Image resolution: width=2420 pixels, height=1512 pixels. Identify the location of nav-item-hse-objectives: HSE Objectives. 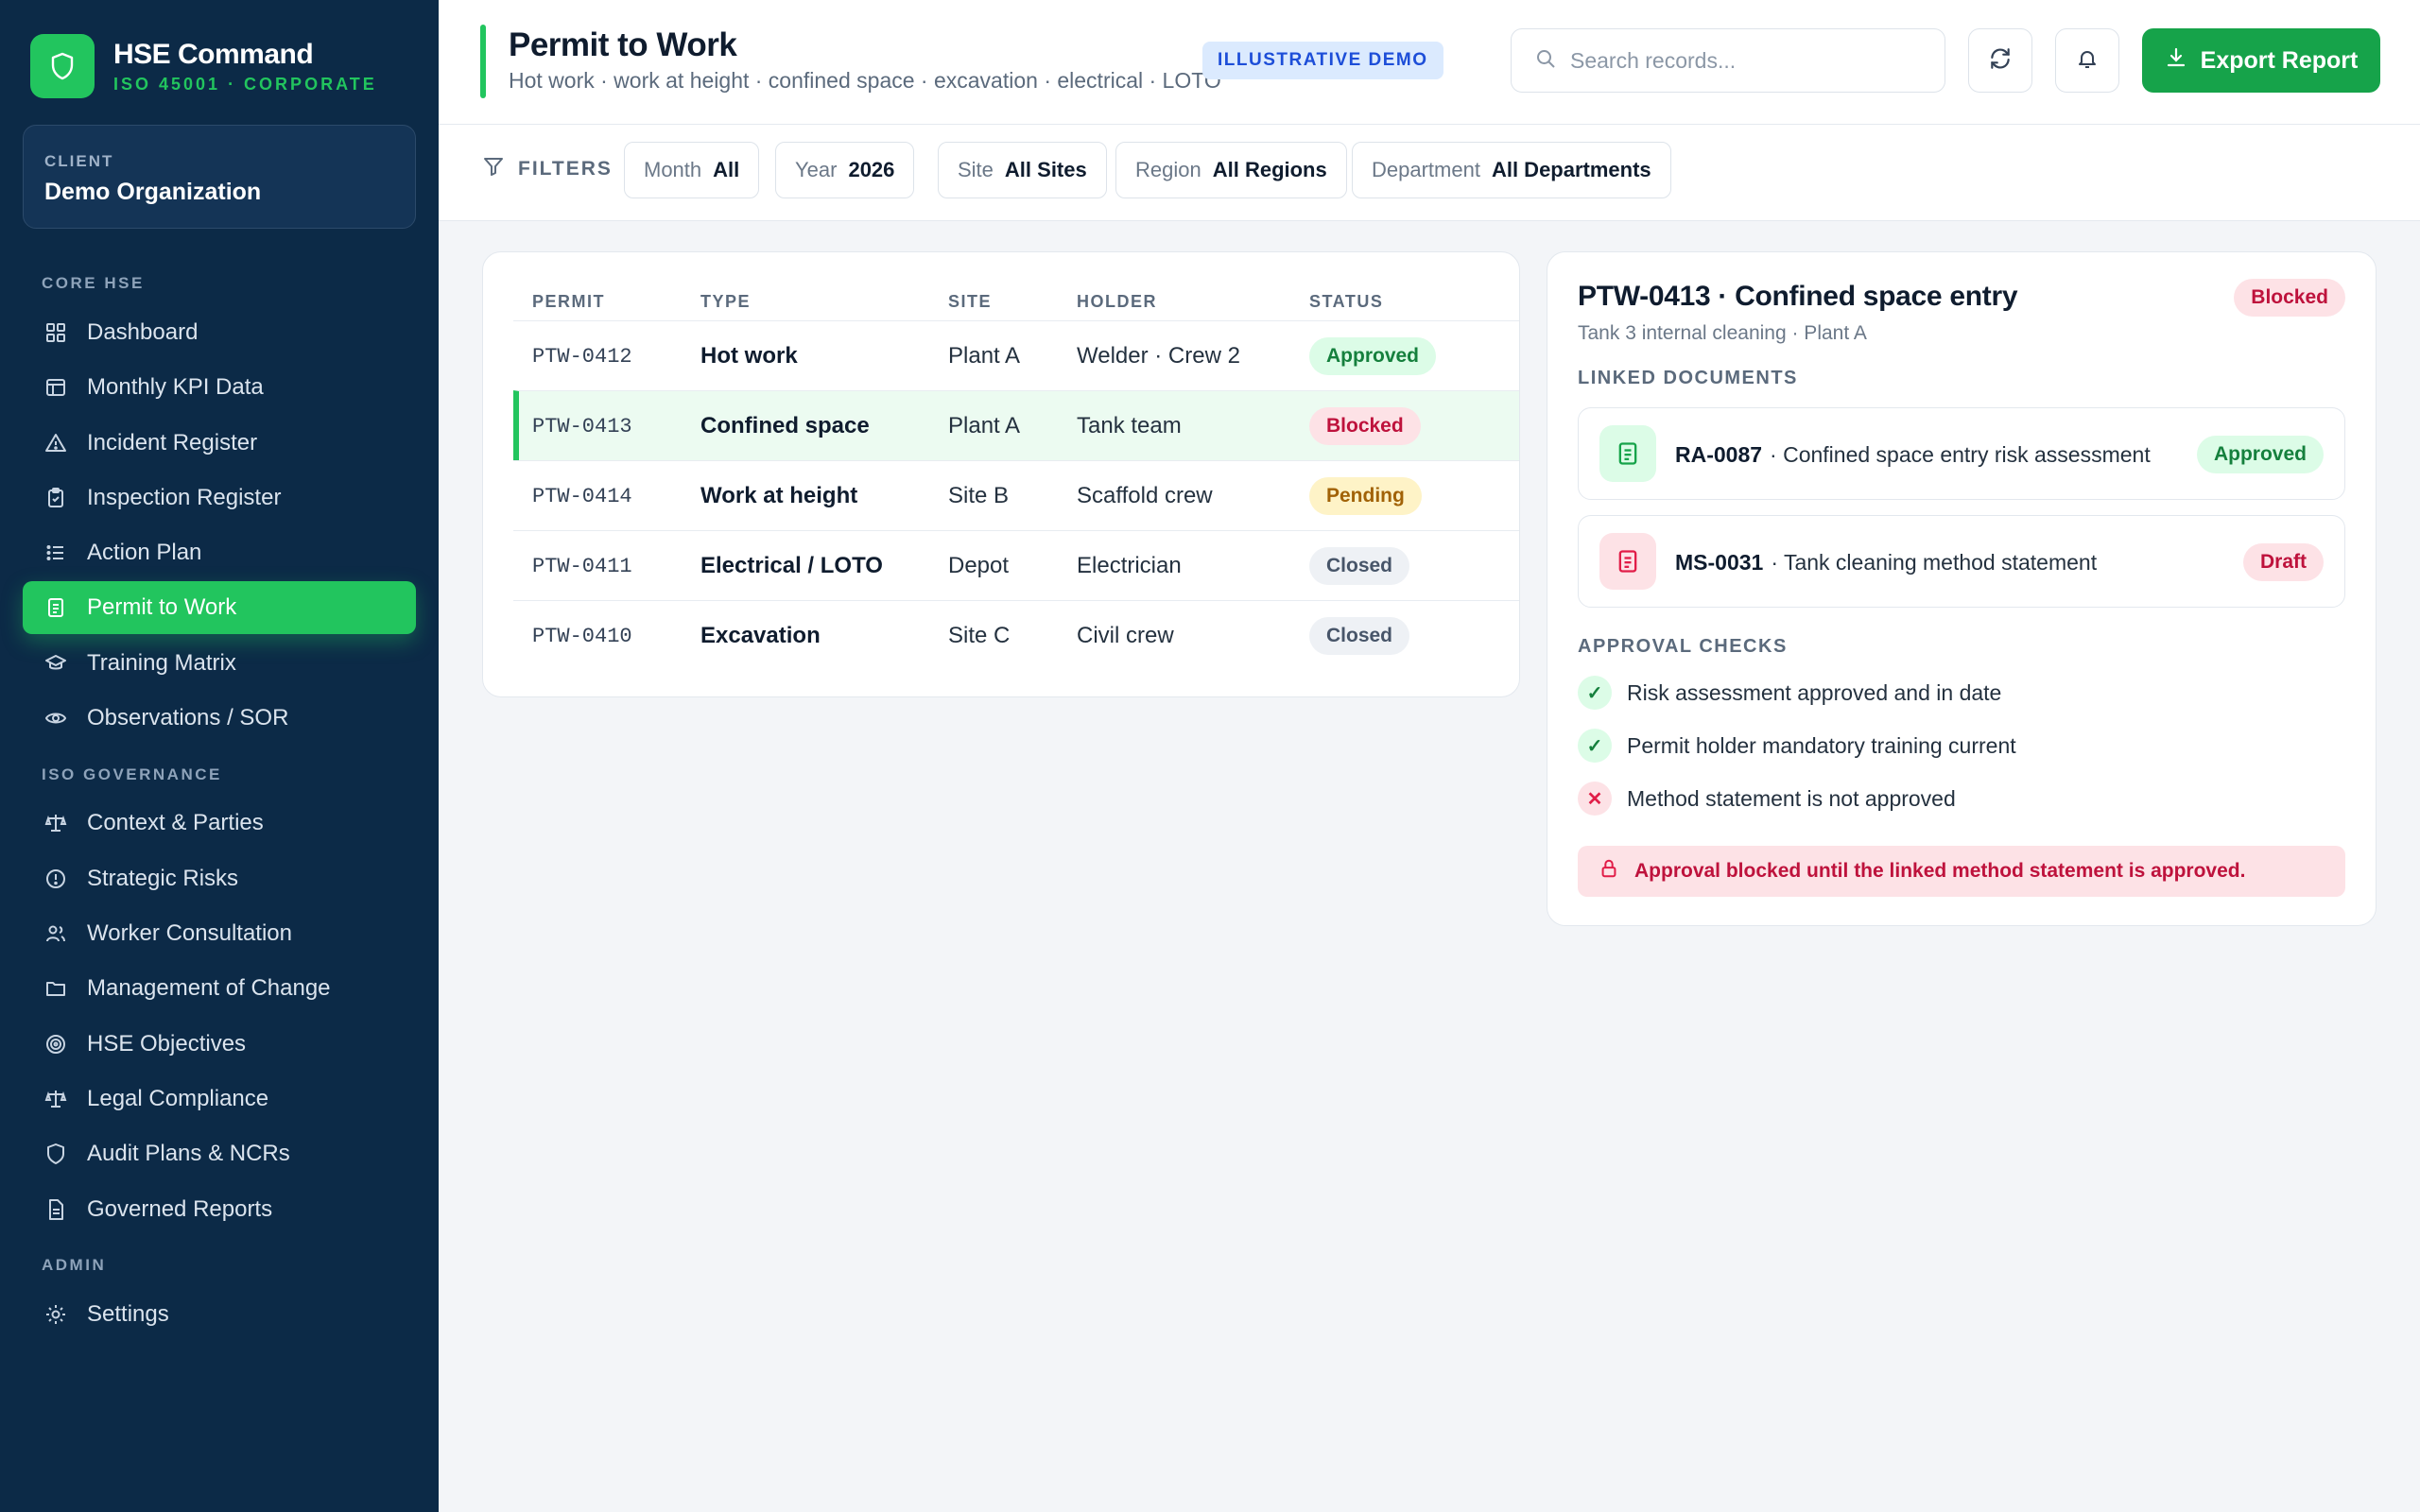
(219, 1044).